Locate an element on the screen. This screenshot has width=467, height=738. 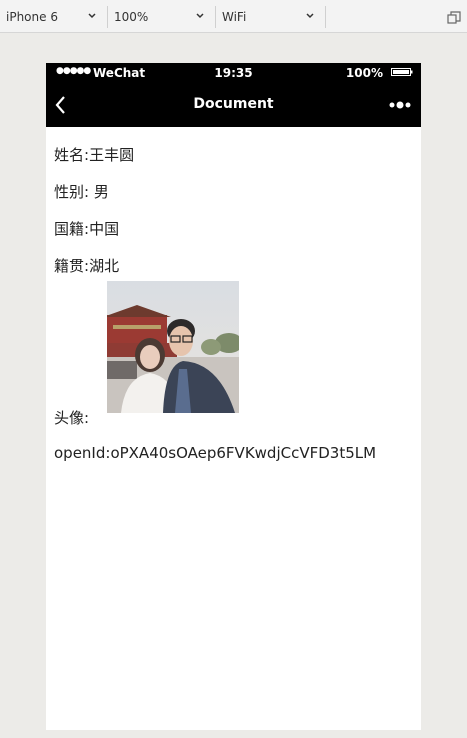
rotate-icon is located at coordinates (454, 18).